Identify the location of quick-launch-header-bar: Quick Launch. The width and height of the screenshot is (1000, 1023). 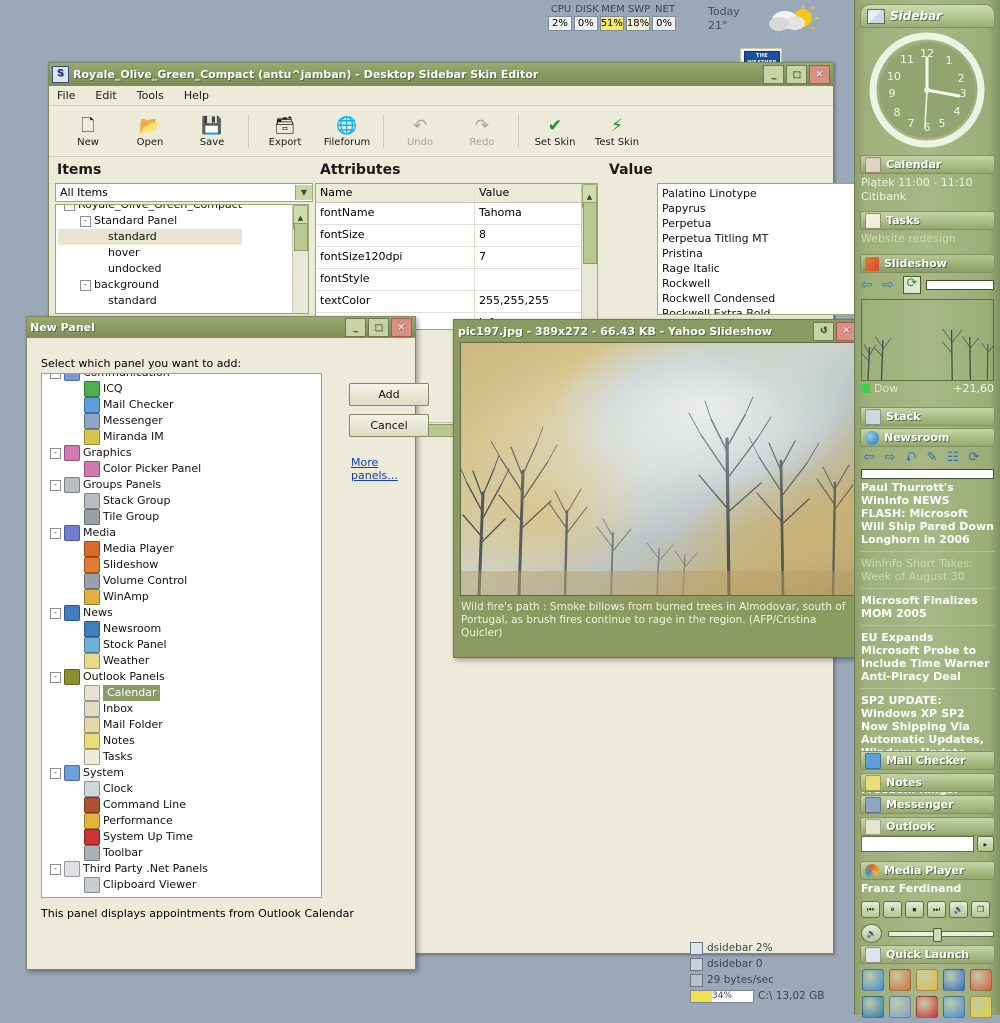
(927, 954).